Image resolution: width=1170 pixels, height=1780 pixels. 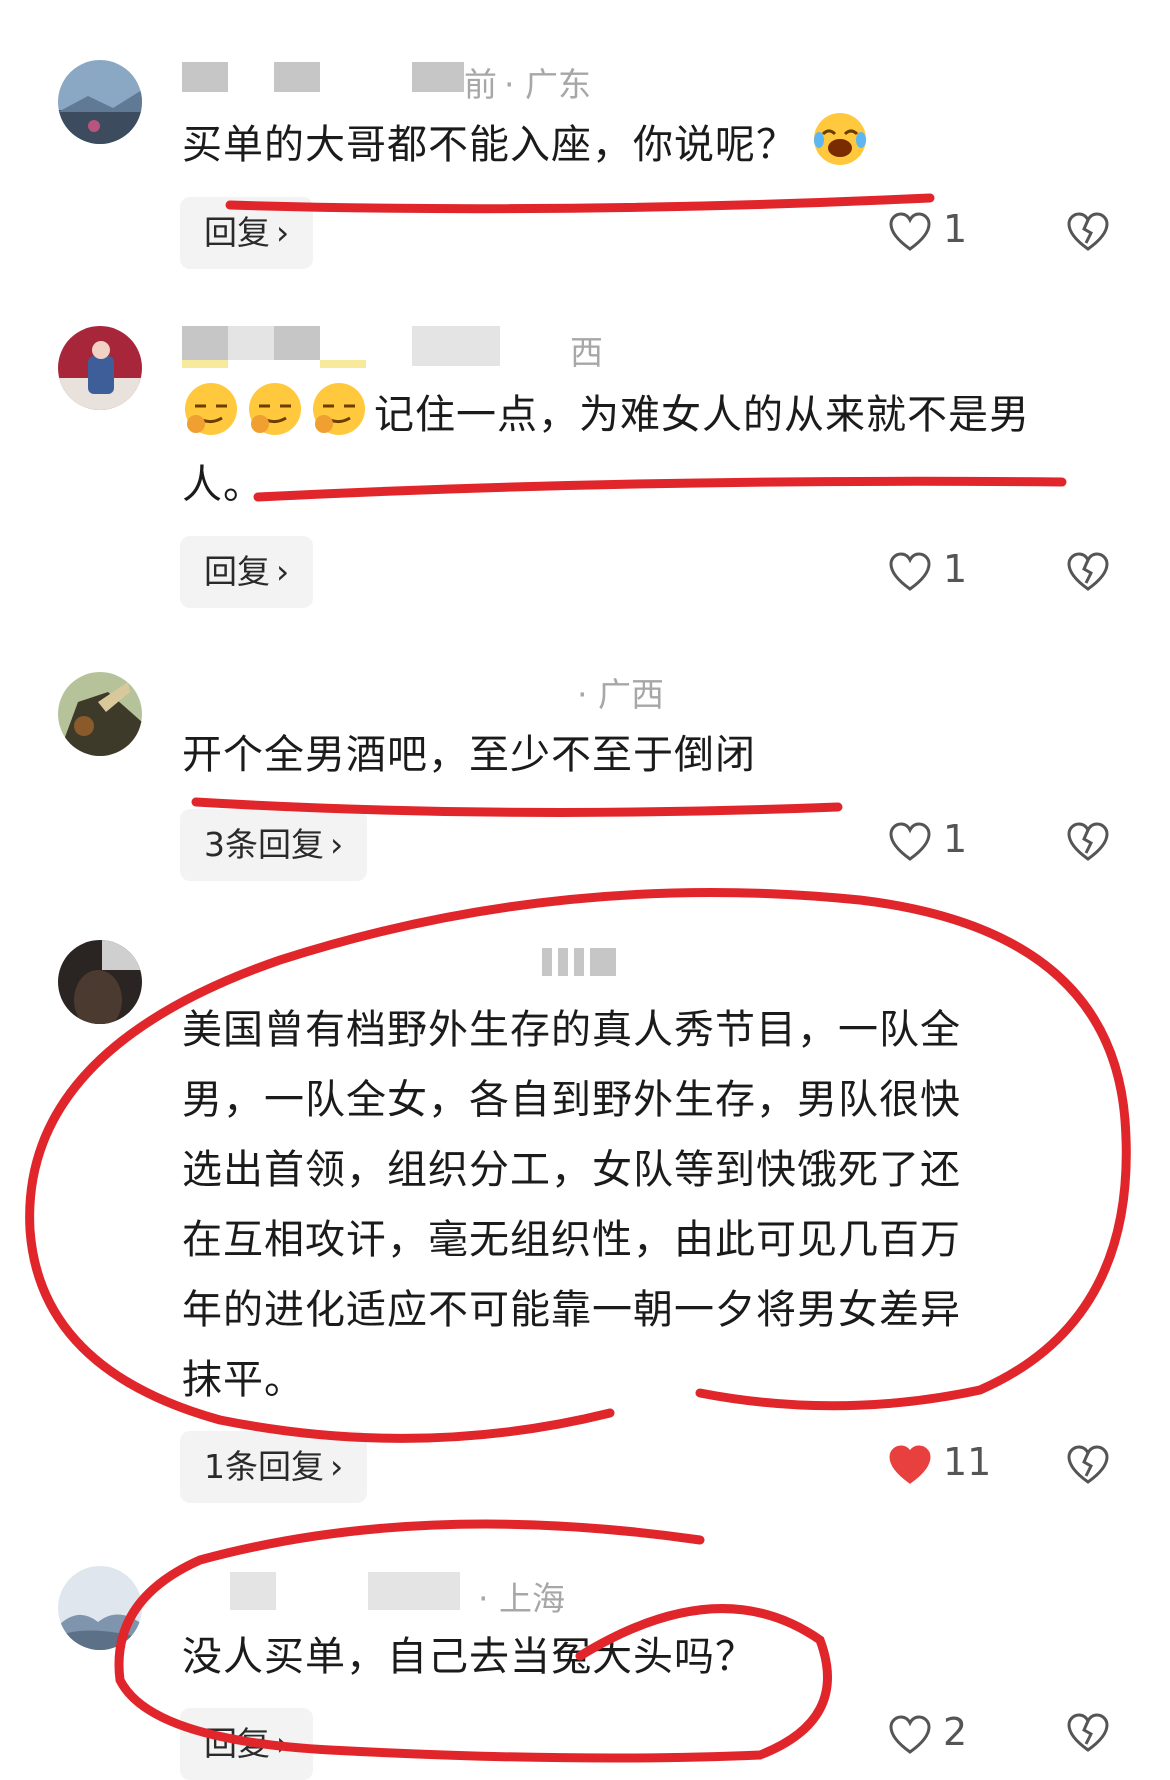 I want to click on comment-meta: 前 · 广东, so click(x=432, y=81).